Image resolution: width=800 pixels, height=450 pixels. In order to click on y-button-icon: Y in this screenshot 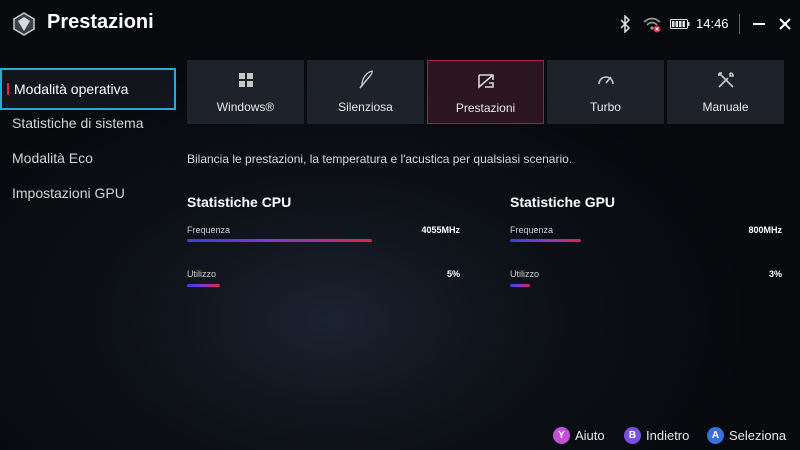, I will do `click(561, 435)`.